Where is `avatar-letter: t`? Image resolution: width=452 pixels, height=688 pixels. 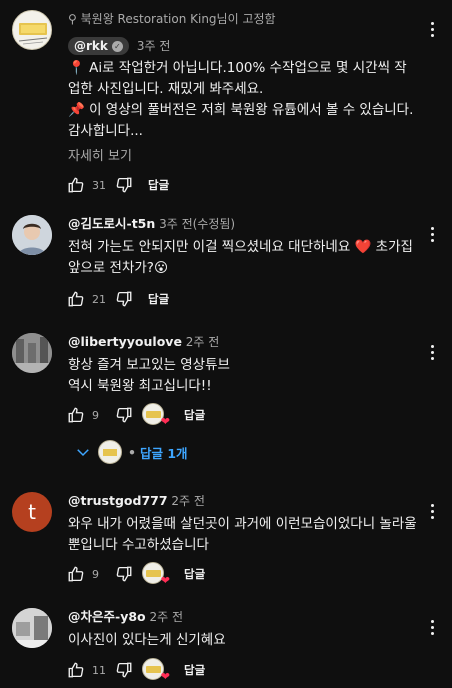
avatar-letter: t is located at coordinates (32, 512).